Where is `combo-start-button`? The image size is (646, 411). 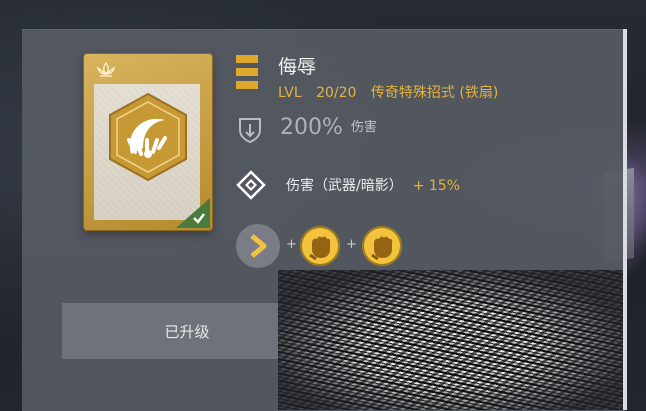 combo-start-button is located at coordinates (258, 246).